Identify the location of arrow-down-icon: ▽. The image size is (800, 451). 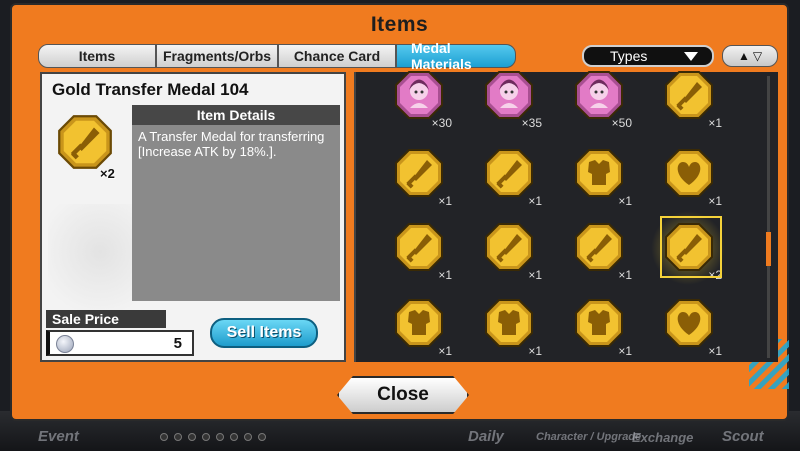
(757, 56).